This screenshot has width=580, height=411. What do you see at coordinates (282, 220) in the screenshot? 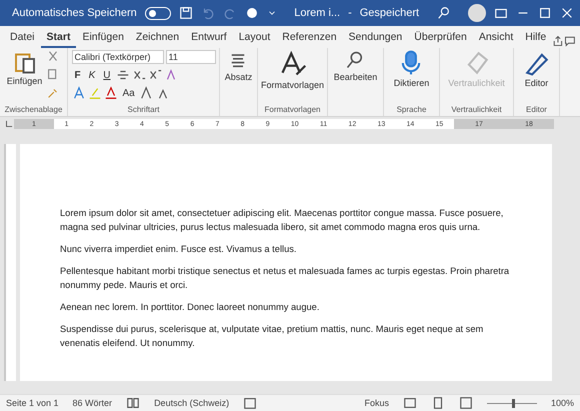
I see `paragraph: Lorem ipsum dolor sit amet, consectetuer adipiscing elit. Maecenas porttitor congue massa. Fusce posuere, magna sed pulvinar ultricies, purus lectus malesuada libero, sit amet commodo magna eros quis urna.` at bounding box center [282, 220].